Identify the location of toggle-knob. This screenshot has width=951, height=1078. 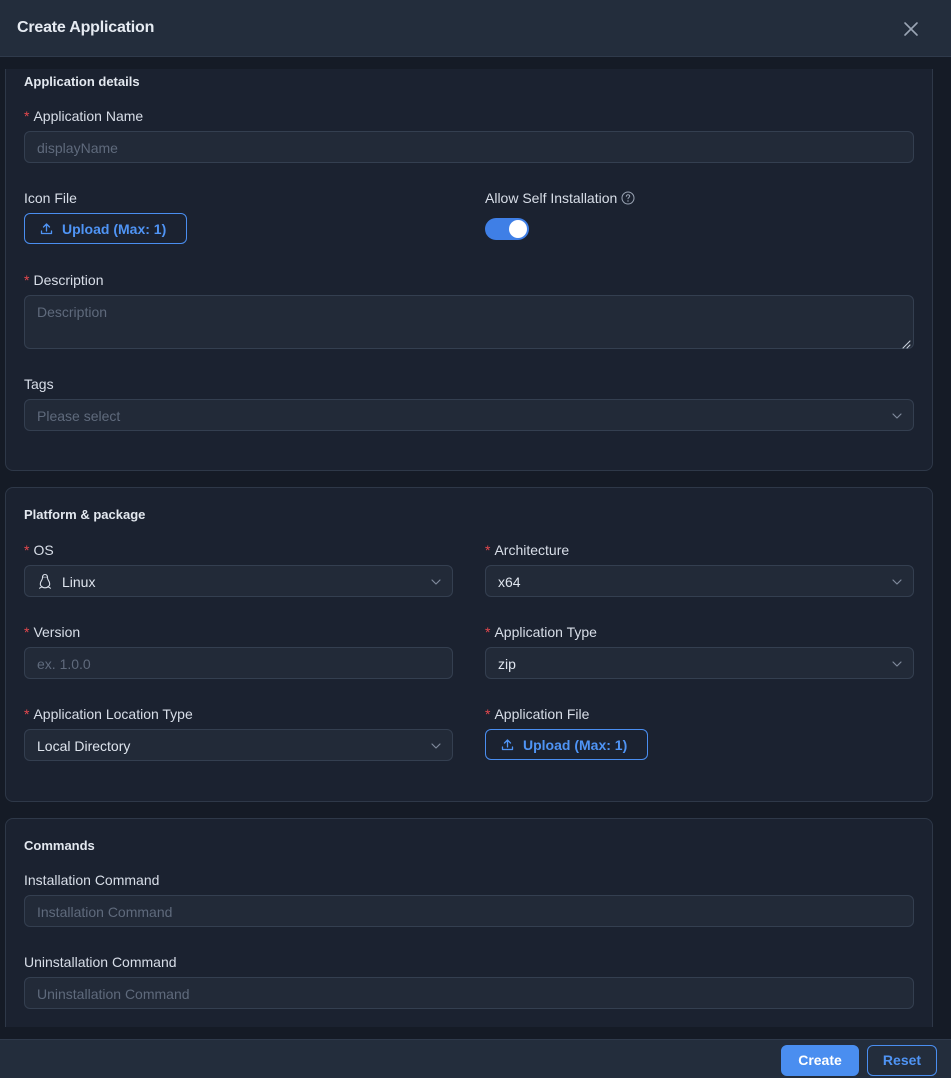
(518, 229).